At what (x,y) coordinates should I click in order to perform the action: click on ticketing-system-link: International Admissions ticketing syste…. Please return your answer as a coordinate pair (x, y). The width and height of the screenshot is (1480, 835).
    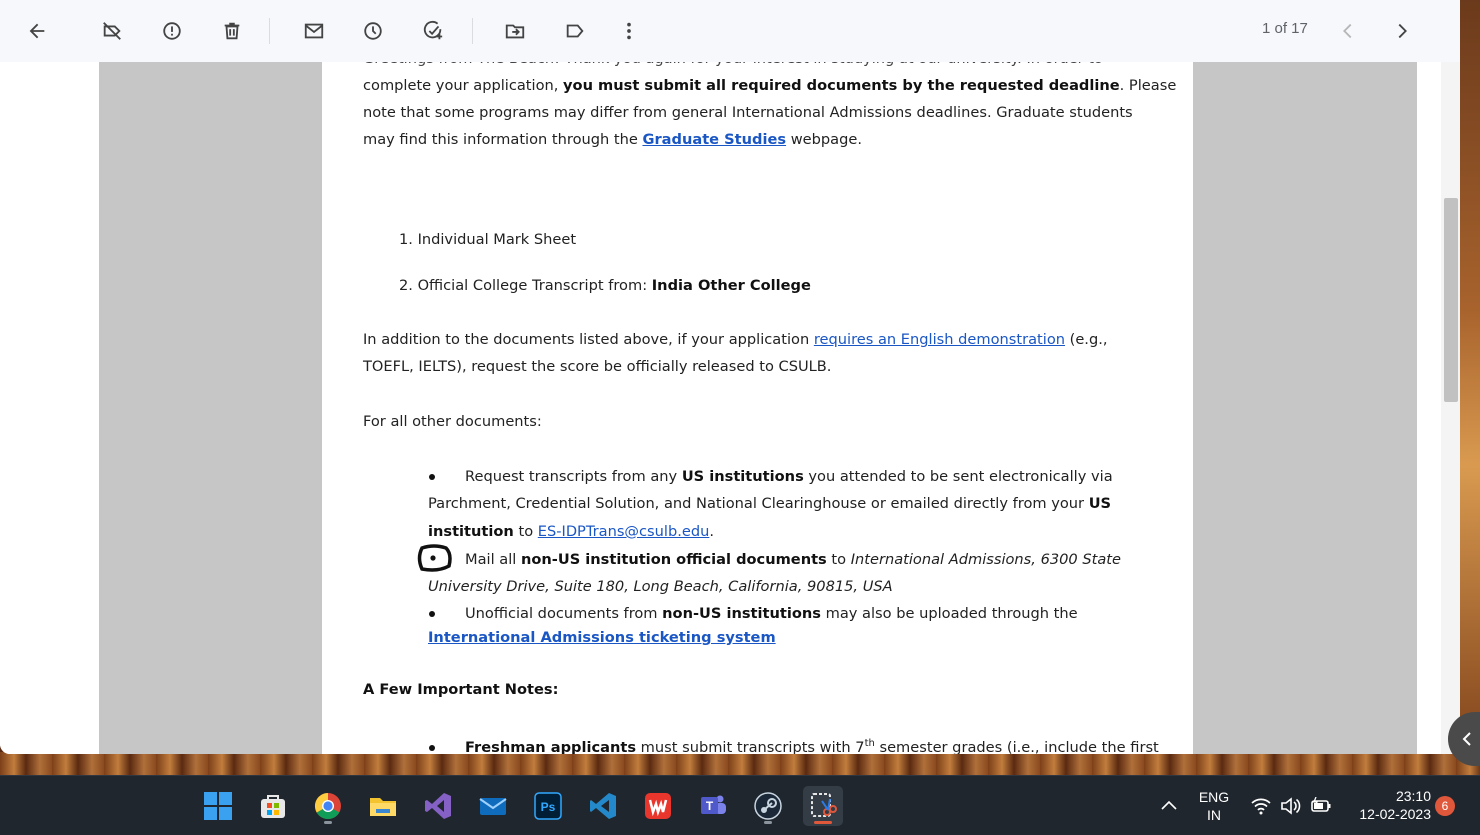
    Looking at the image, I should click on (602, 637).